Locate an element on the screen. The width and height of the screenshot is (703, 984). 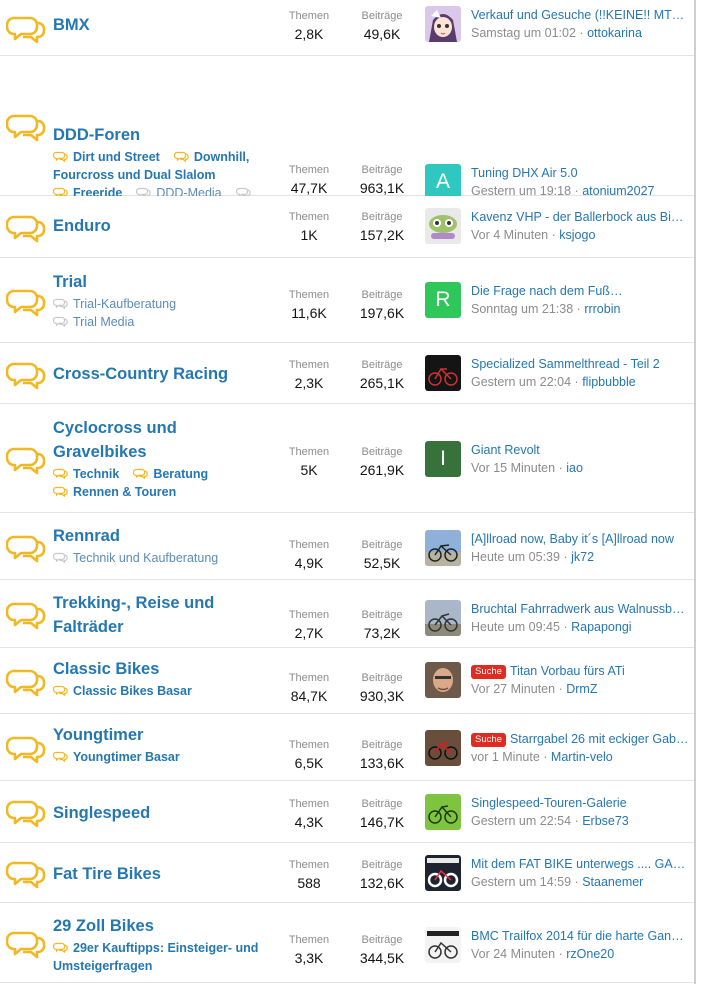
forum-title: Trial is located at coordinates (165, 282).